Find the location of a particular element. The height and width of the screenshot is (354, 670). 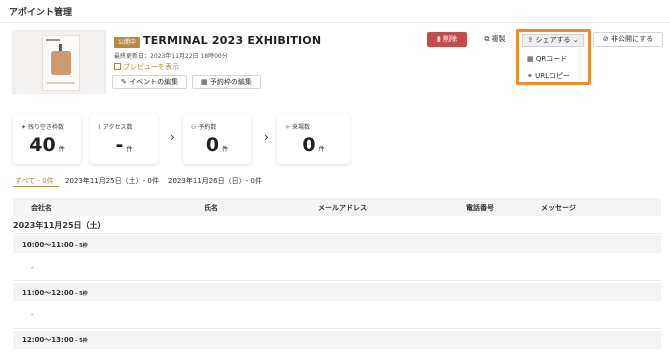

edit-event-button: ✎ イベントの編集 is located at coordinates (150, 82).